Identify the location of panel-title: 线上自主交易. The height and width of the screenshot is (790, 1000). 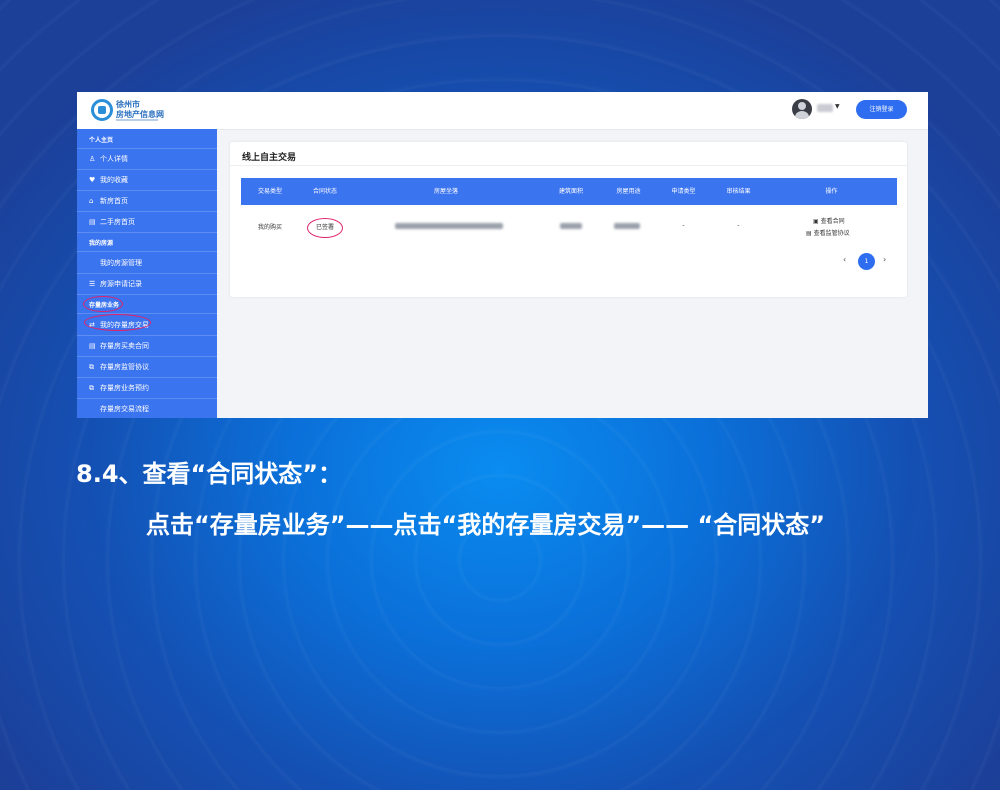
(269, 158).